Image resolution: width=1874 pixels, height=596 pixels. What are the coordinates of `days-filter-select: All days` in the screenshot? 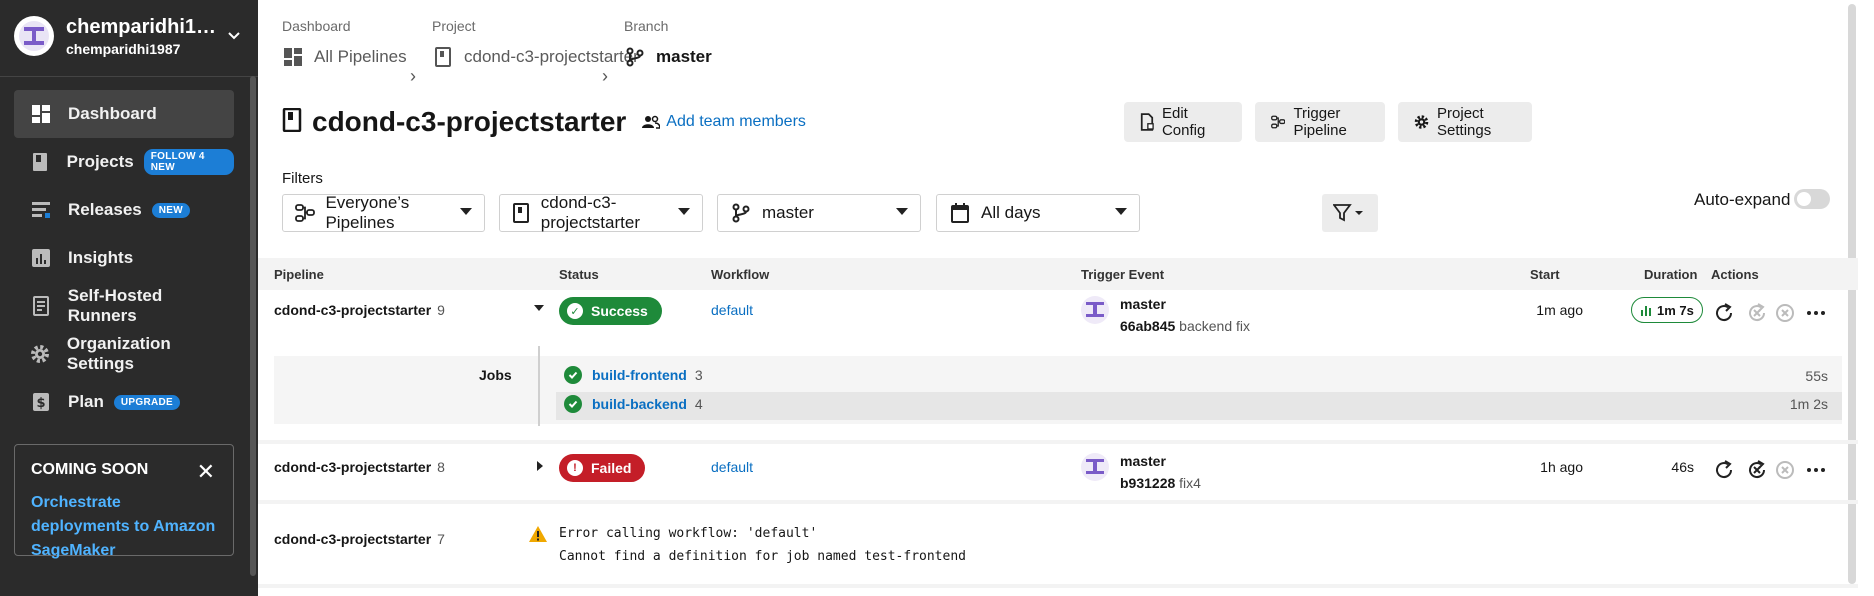 It's located at (1038, 213).